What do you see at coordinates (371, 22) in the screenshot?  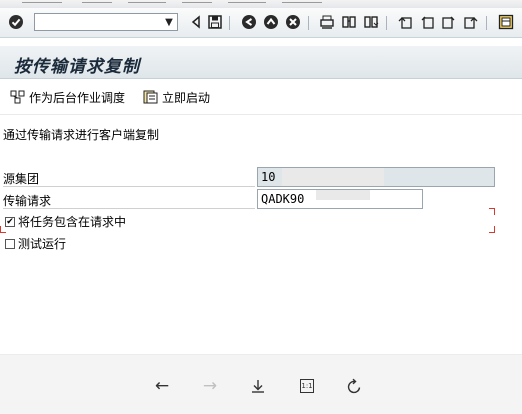 I see `find-next-icon` at bounding box center [371, 22].